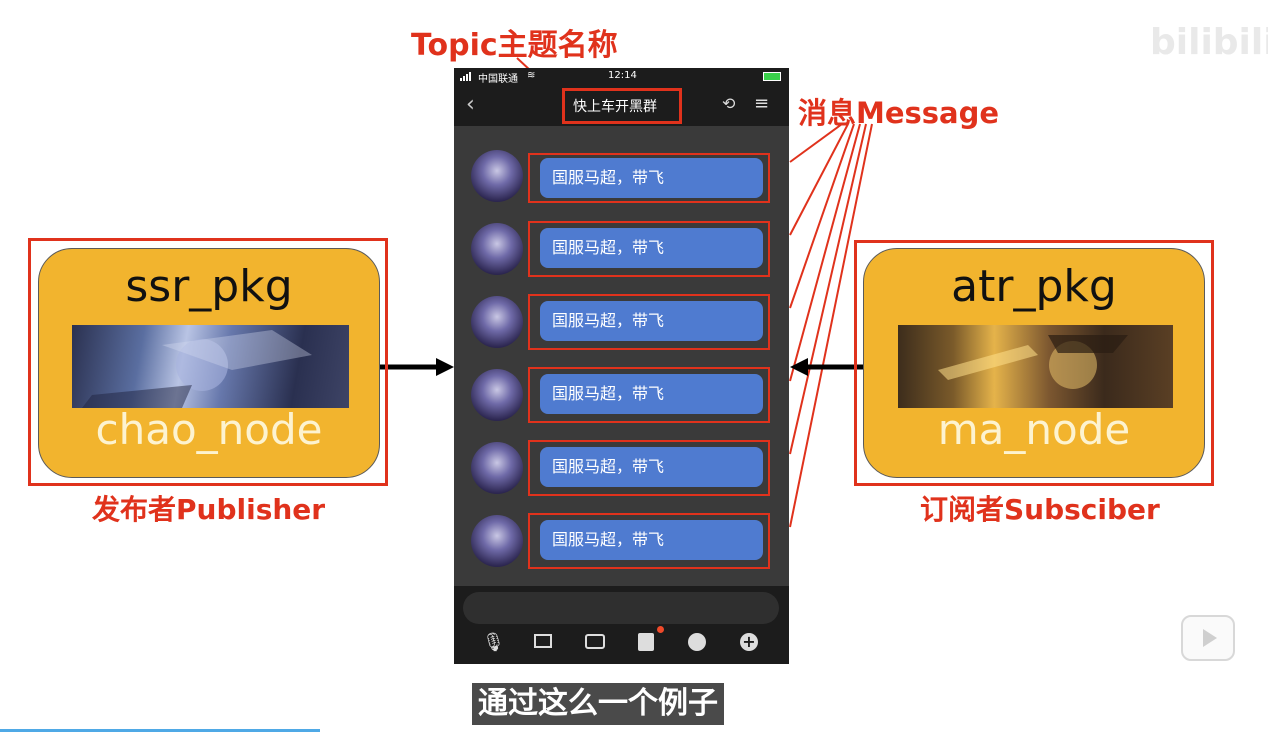 This screenshot has height=733, width=1268. What do you see at coordinates (621, 608) in the screenshot?
I see `message-input` at bounding box center [621, 608].